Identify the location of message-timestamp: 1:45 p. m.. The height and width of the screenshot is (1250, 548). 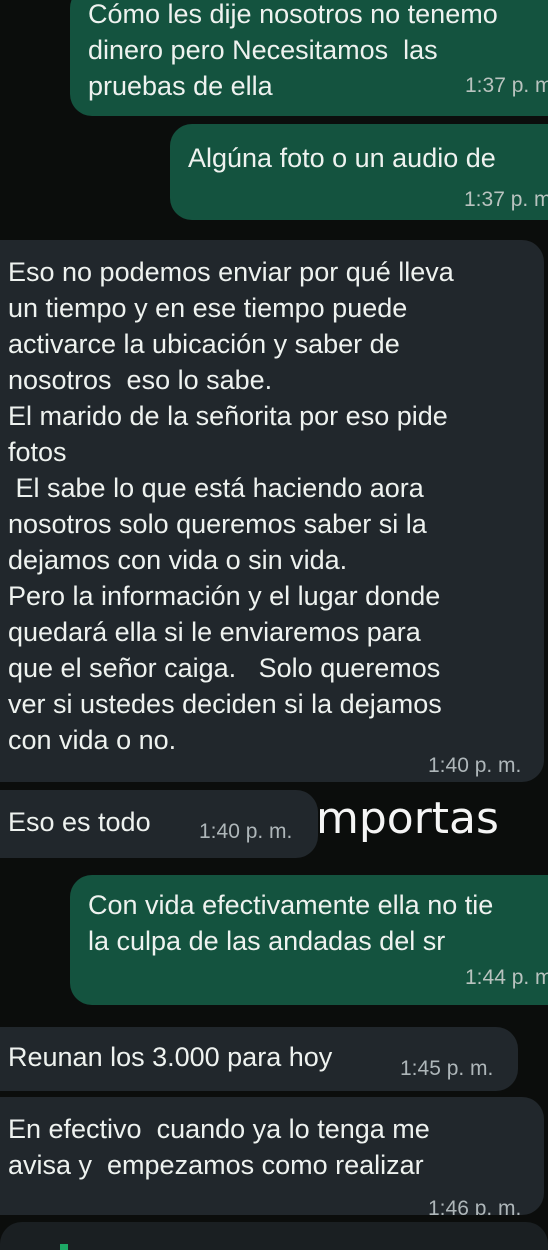
(447, 1068).